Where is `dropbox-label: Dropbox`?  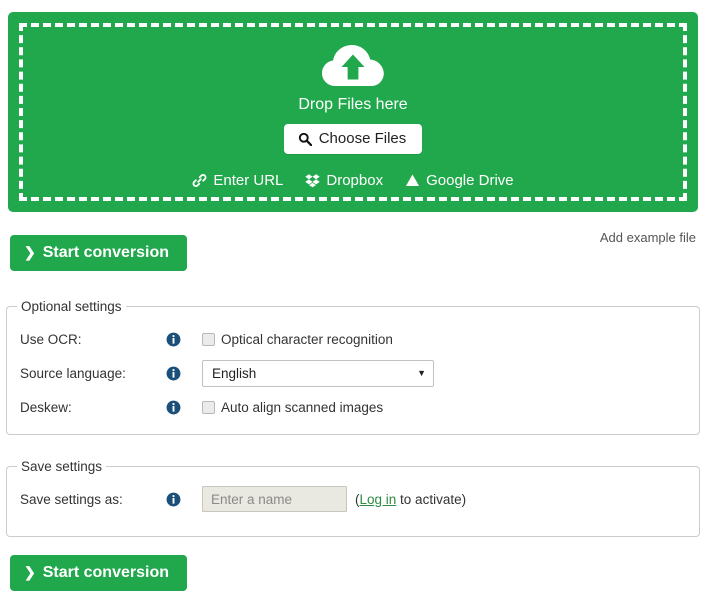 dropbox-label: Dropbox is located at coordinates (355, 180).